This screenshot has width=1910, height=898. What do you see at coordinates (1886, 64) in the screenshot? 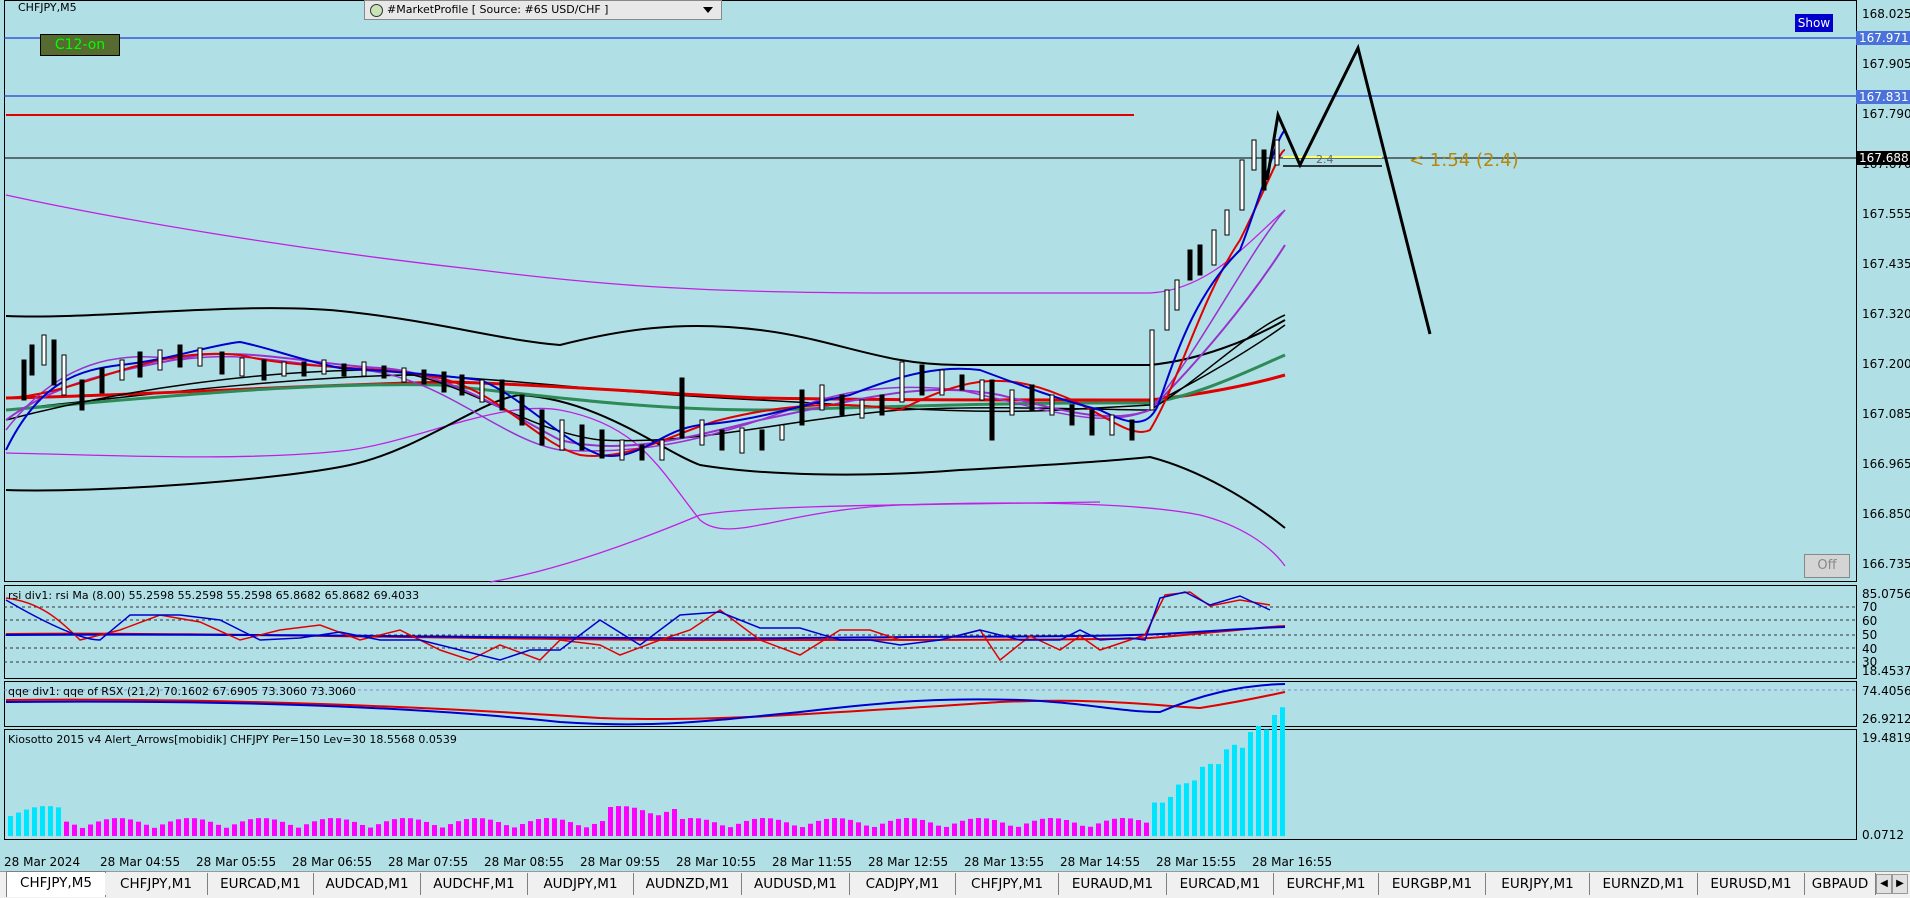
I see `price-tick: 167.905` at bounding box center [1886, 64].